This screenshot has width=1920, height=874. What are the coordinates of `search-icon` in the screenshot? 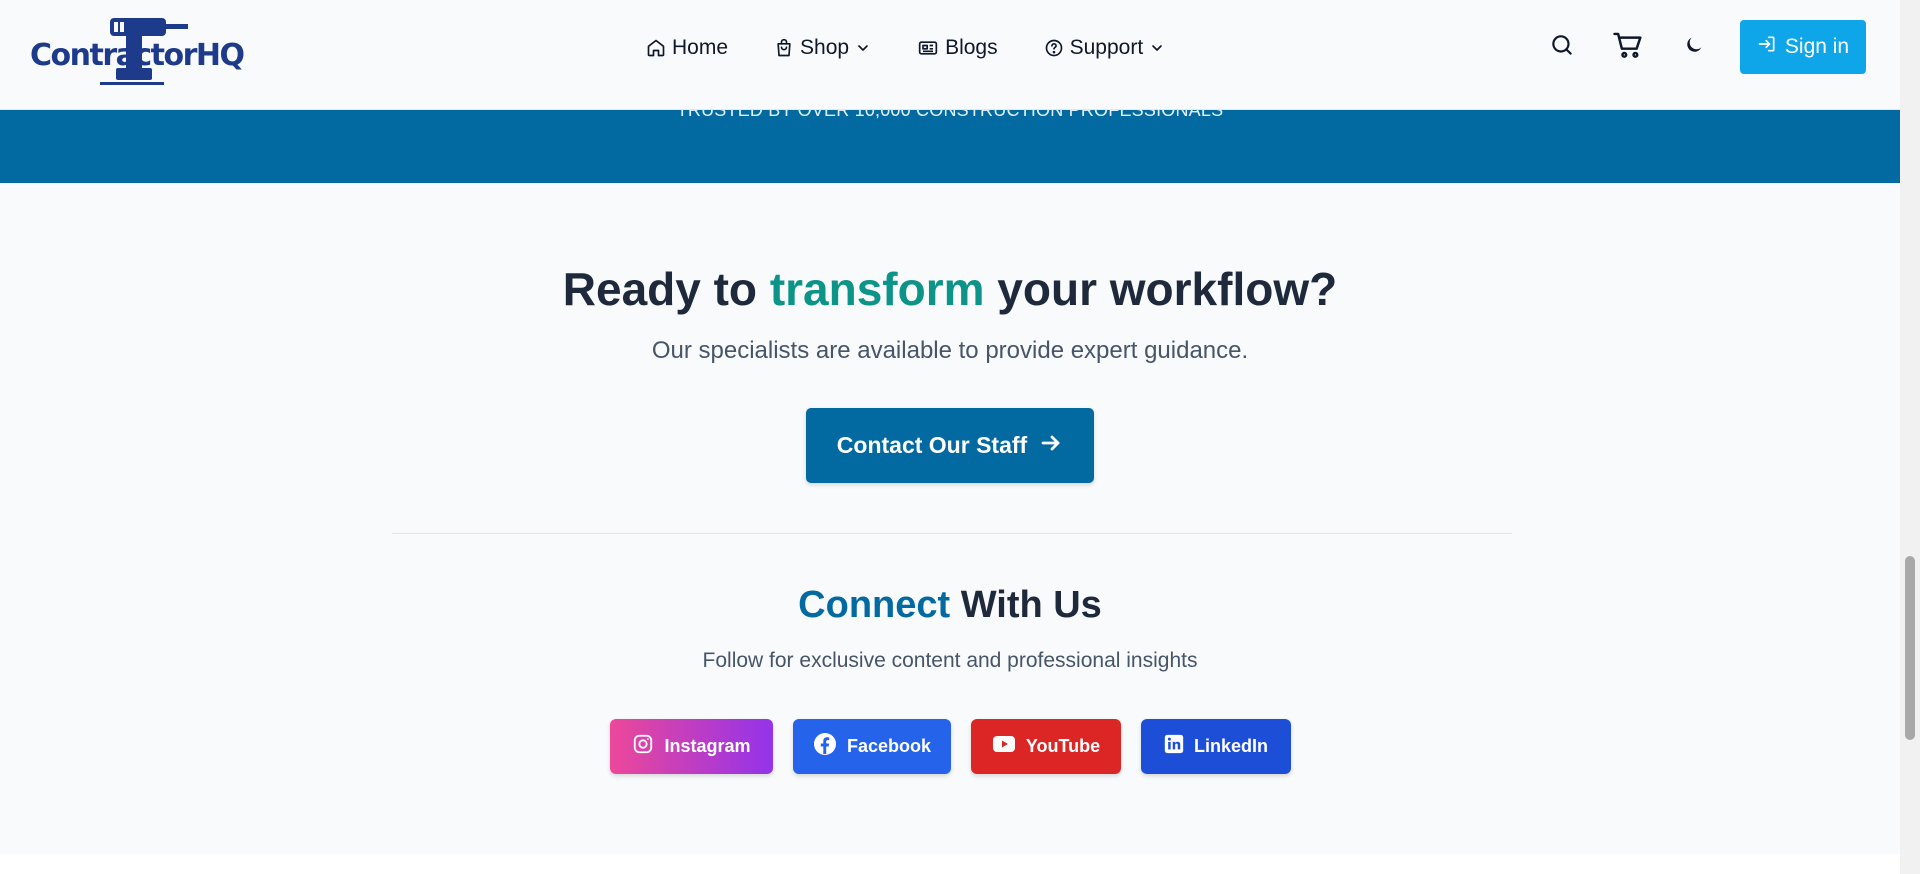 It's located at (1562, 47).